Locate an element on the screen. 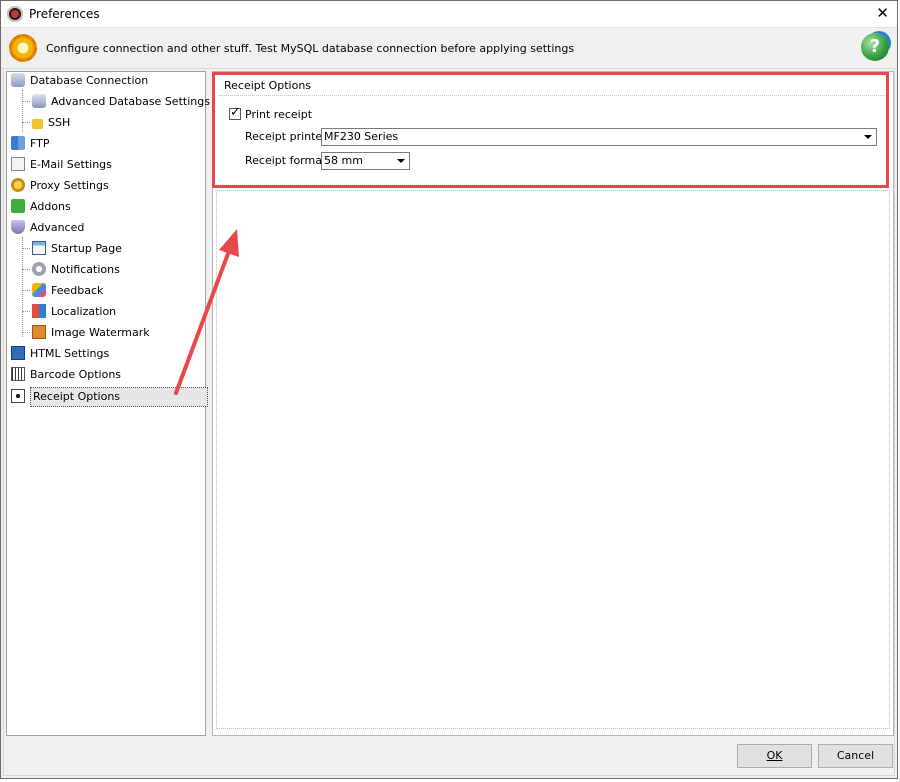 Image resolution: width=900 pixels, height=782 pixels. tree-item-label: SSH is located at coordinates (59, 122).